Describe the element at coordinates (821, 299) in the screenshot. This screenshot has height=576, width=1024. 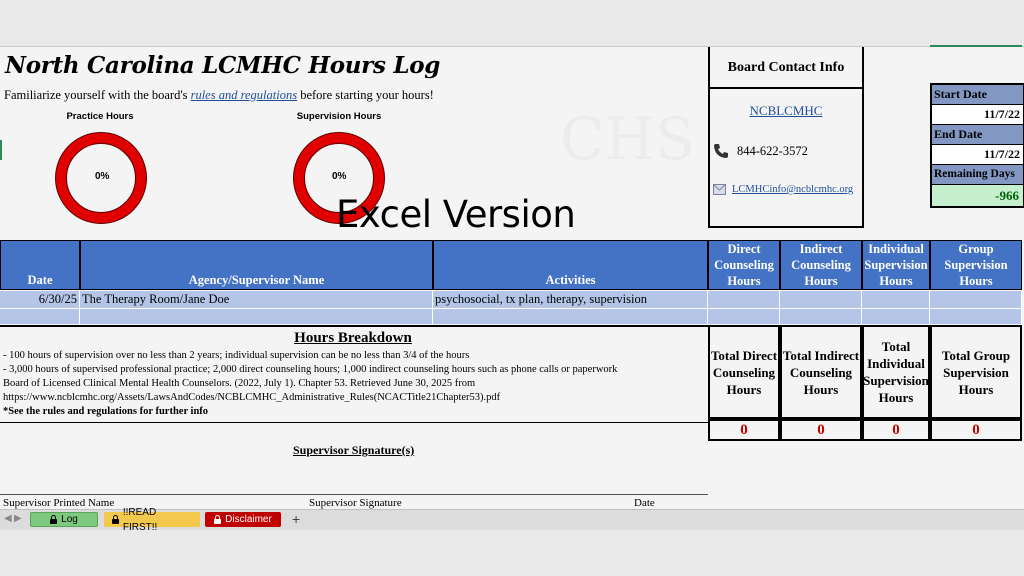
I see `cell-indirect` at that location.